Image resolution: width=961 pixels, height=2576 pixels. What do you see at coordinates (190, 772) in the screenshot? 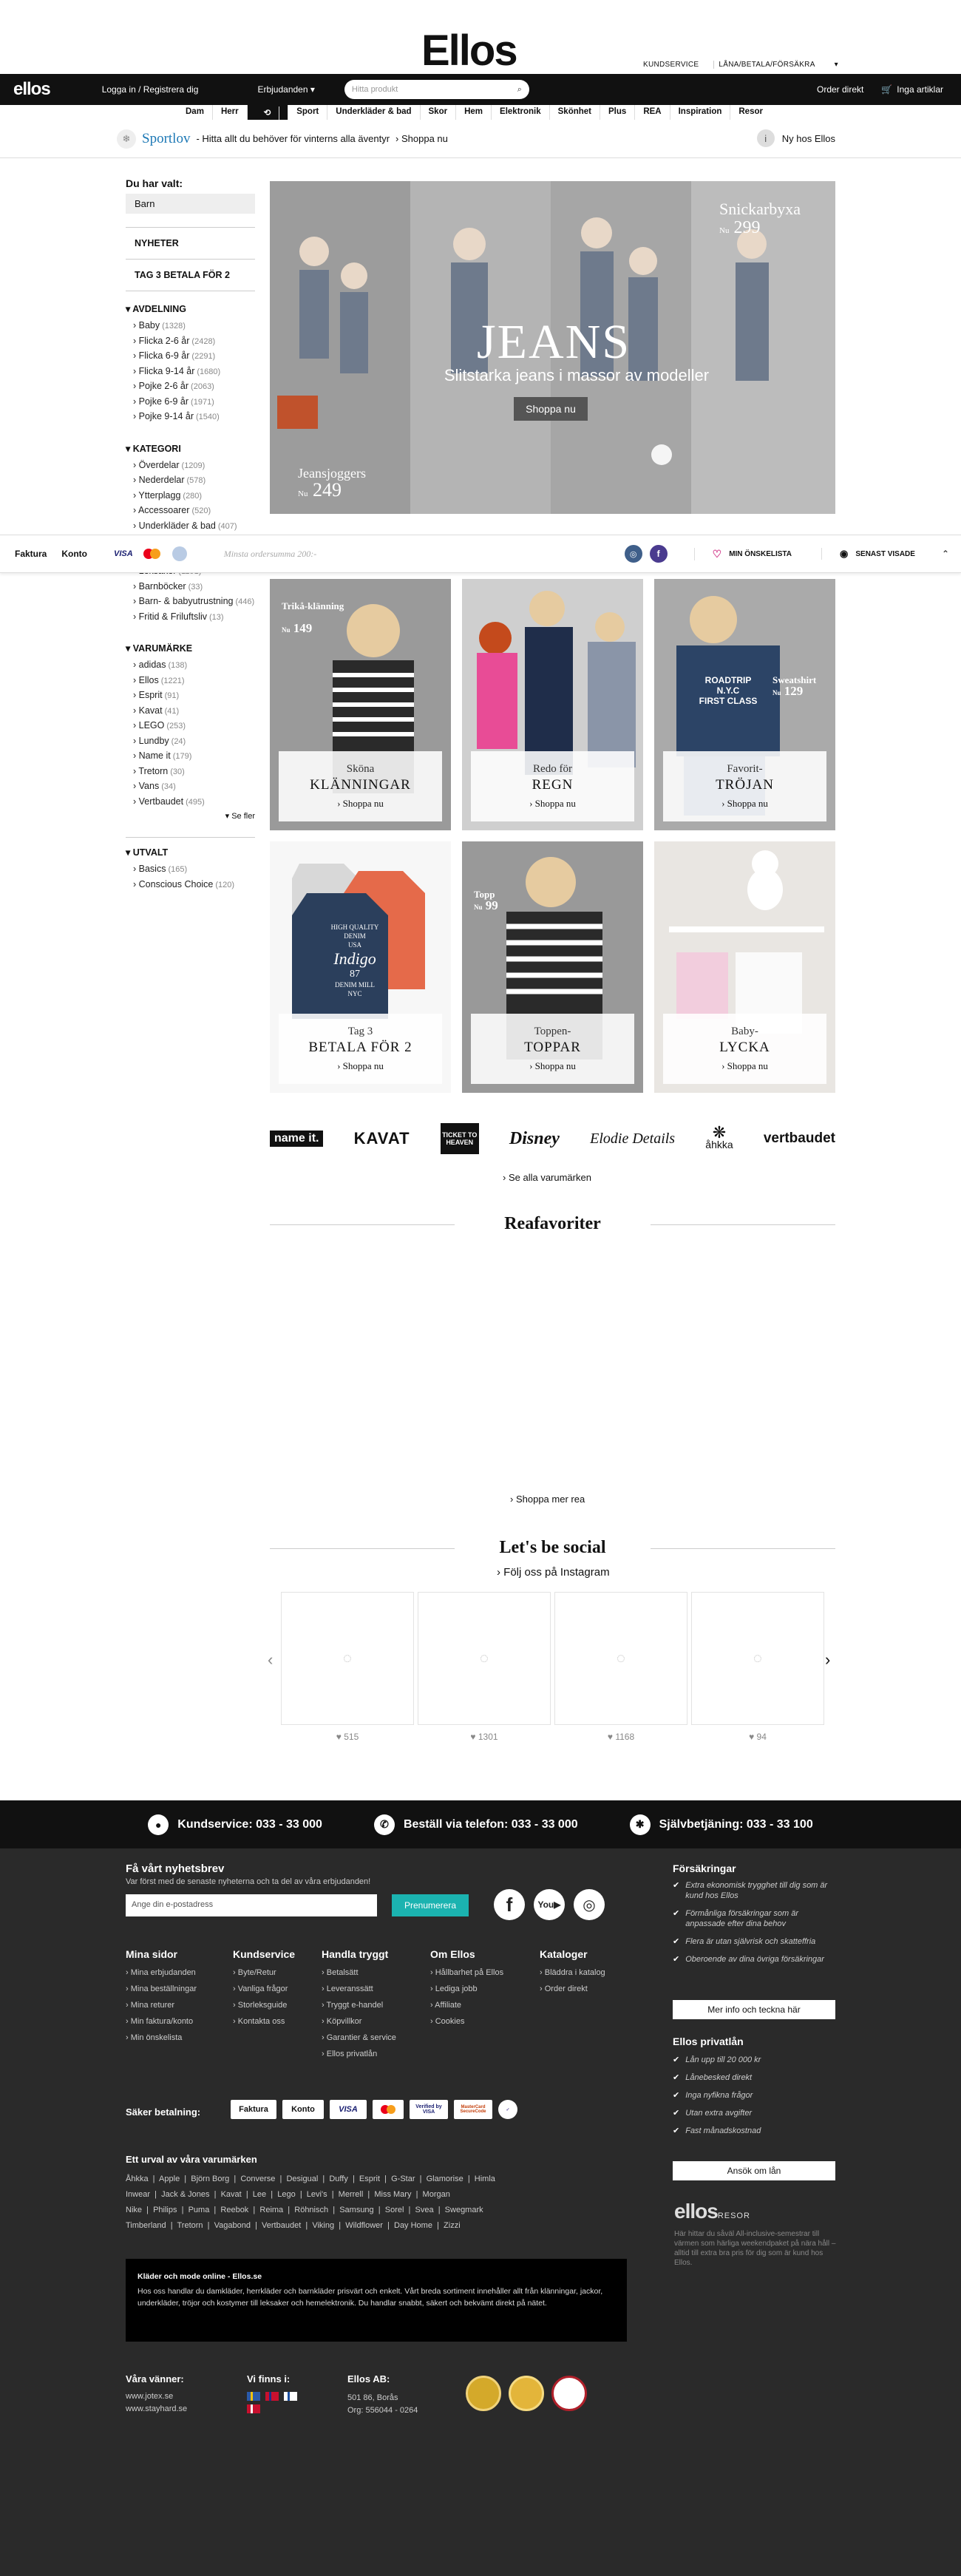
I see `varumarke-item: › Tretorn (30)` at bounding box center [190, 772].